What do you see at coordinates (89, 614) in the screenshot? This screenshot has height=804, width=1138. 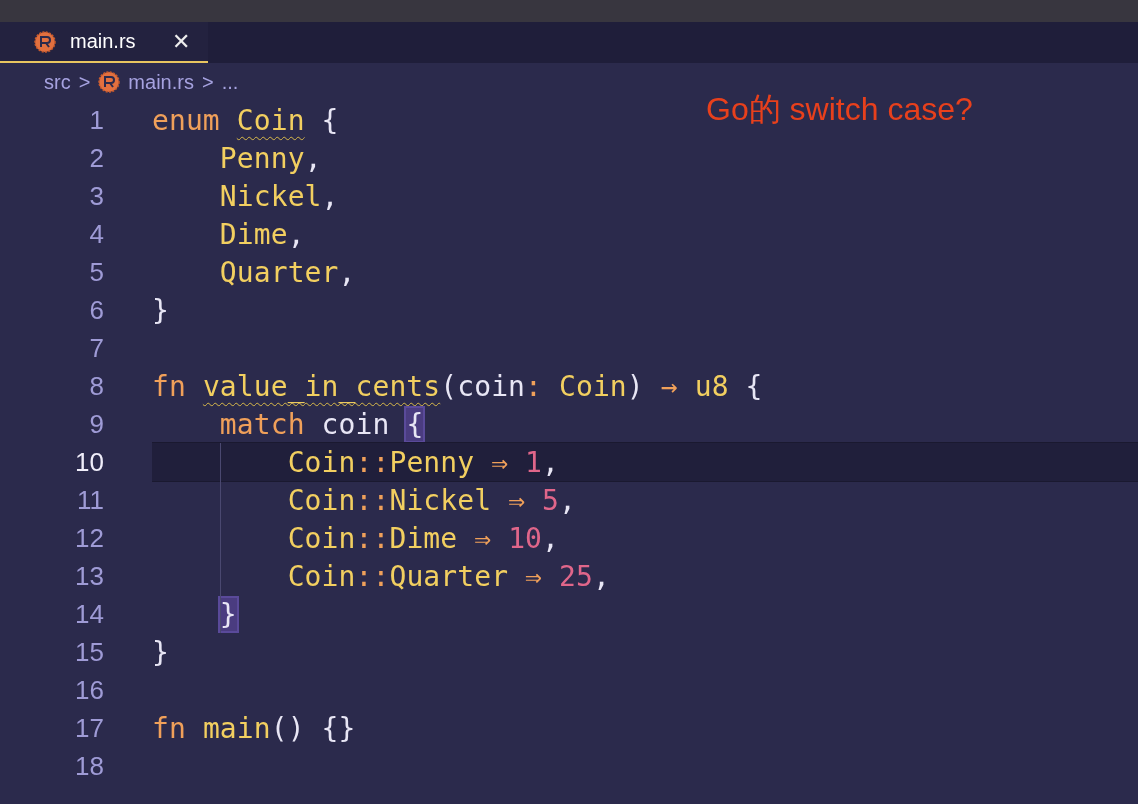 I see `line-number: 14` at bounding box center [89, 614].